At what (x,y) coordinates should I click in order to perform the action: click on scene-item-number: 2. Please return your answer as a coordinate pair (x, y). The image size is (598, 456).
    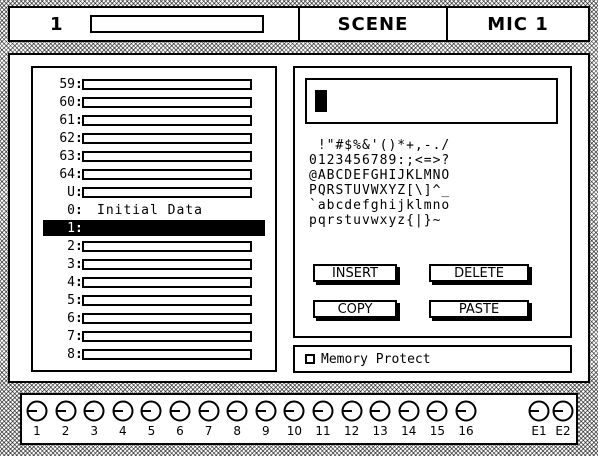
    Looking at the image, I should click on (71, 246).